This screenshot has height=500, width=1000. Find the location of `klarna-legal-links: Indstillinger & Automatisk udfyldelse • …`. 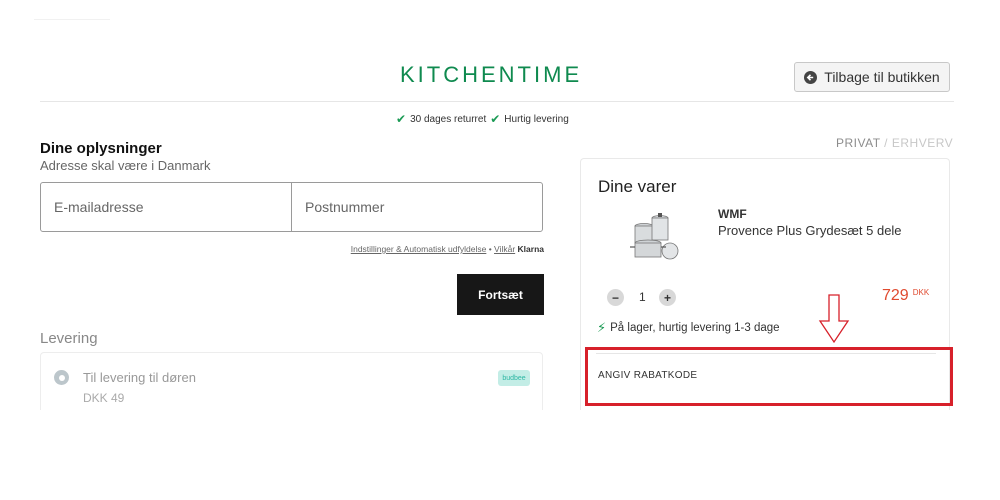

klarna-legal-links: Indstillinger & Automatisk udfyldelse • … is located at coordinates (422, 249).